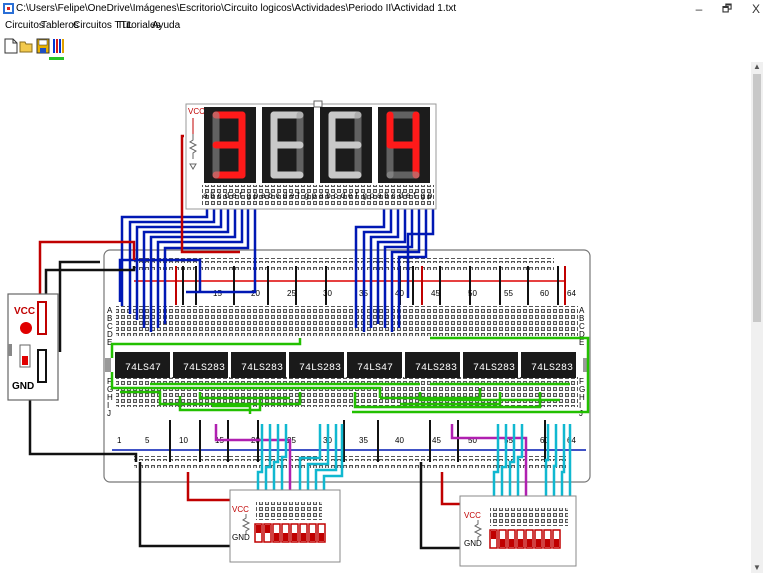 Image resolution: width=779 pixels, height=575 pixels. Describe the element at coordinates (26, 46) in the screenshot. I see `open-folder-icon` at that location.